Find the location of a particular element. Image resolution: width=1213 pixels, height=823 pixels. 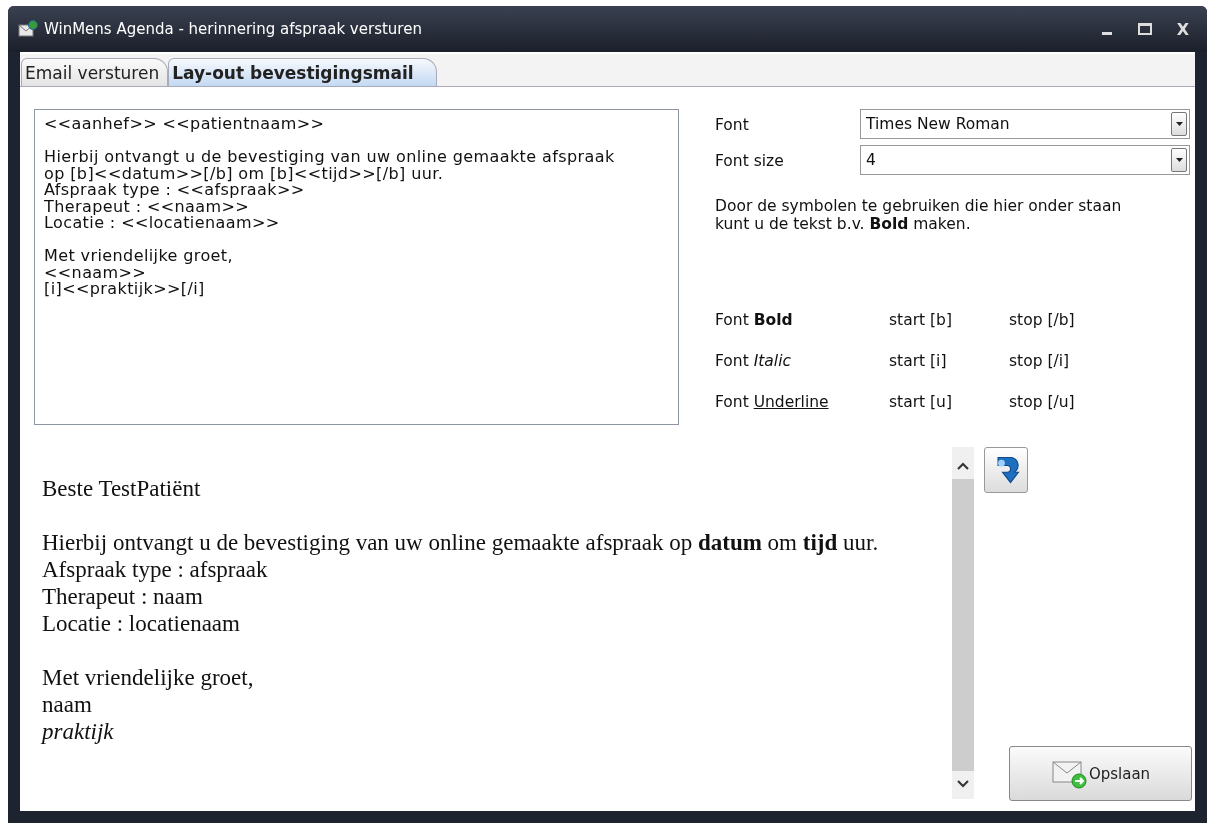

format-label: Font Italic is located at coordinates (753, 361).